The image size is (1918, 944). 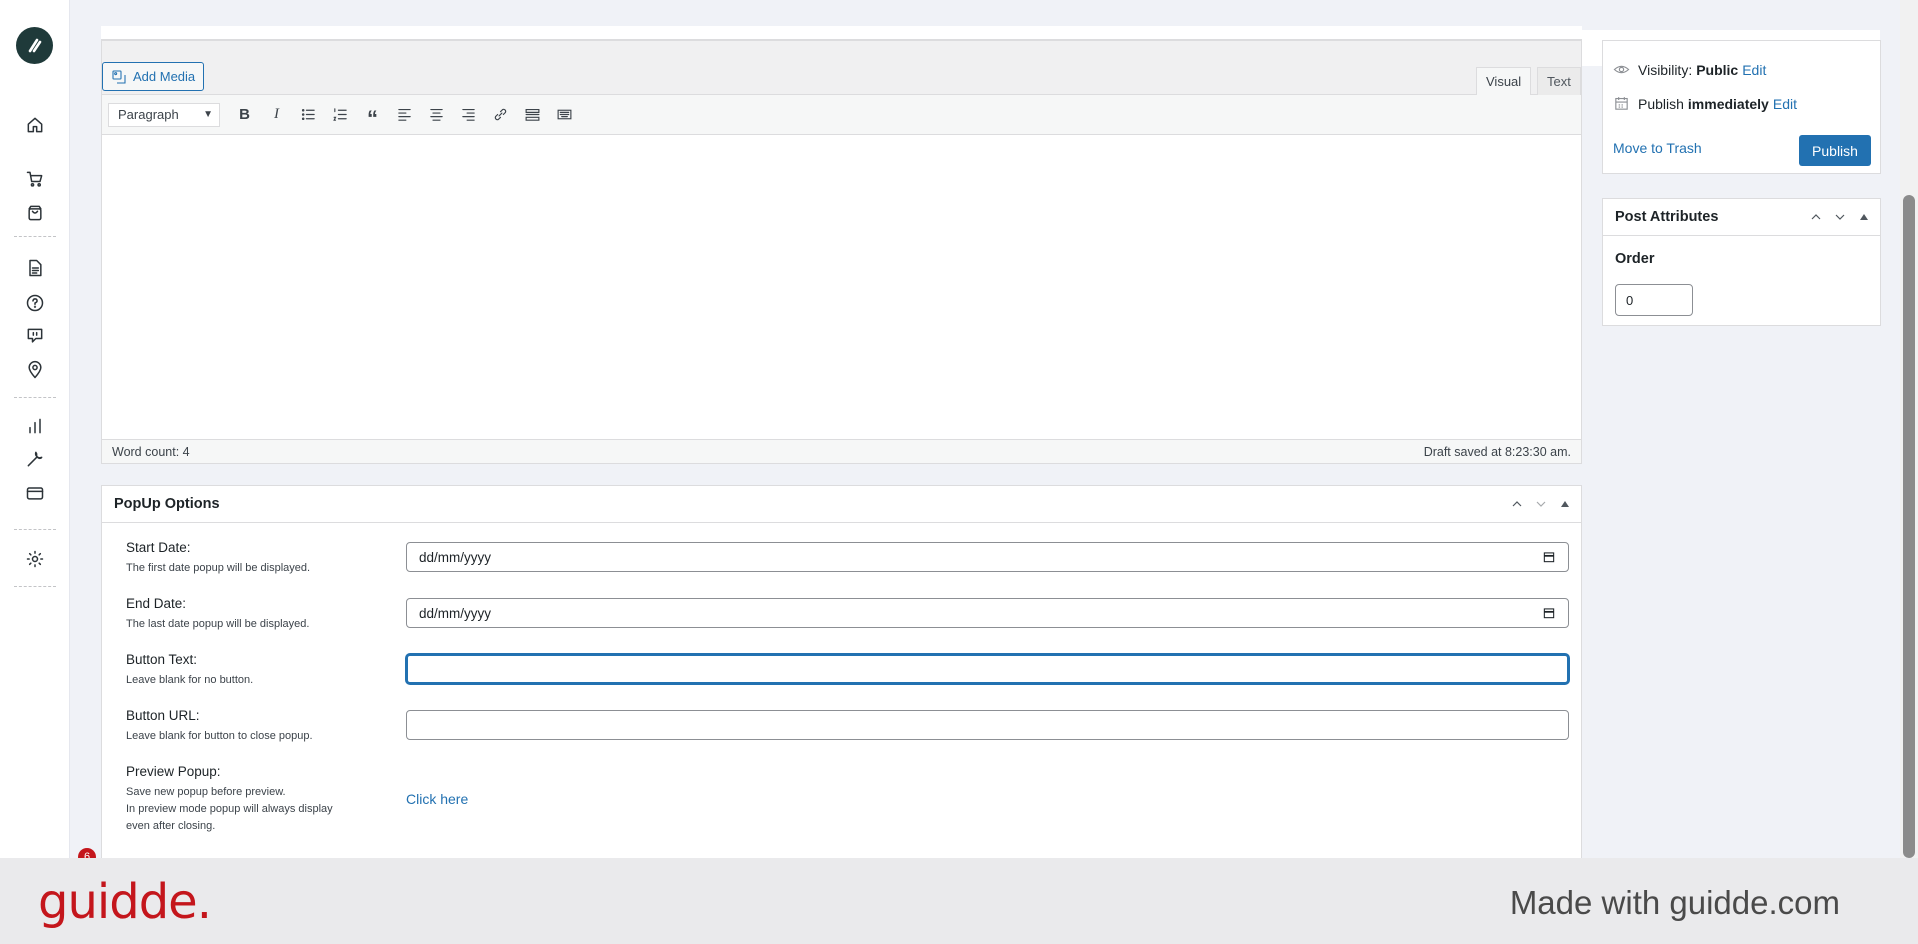 What do you see at coordinates (1741, 262) in the screenshot?
I see `post-attributes-box: Post Attributes Order 0` at bounding box center [1741, 262].